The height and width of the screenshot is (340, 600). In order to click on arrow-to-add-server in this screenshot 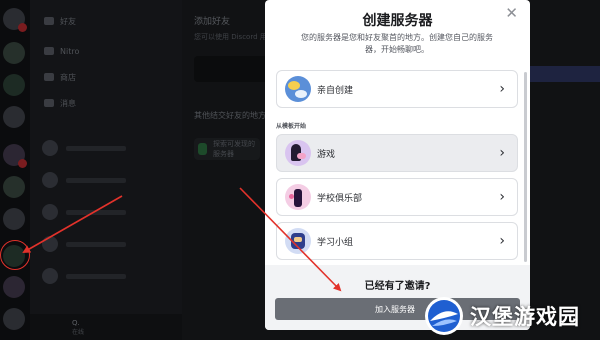, I will do `click(72, 224)`.